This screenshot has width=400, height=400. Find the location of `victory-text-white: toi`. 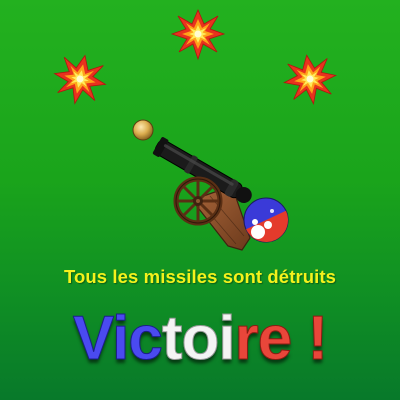

victory-text-white: toi is located at coordinates (198, 339).